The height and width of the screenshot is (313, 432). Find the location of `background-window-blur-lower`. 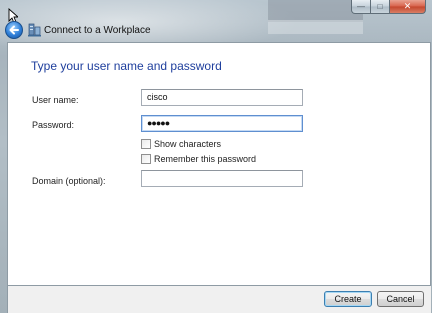

background-window-blur-lower is located at coordinates (315, 27).